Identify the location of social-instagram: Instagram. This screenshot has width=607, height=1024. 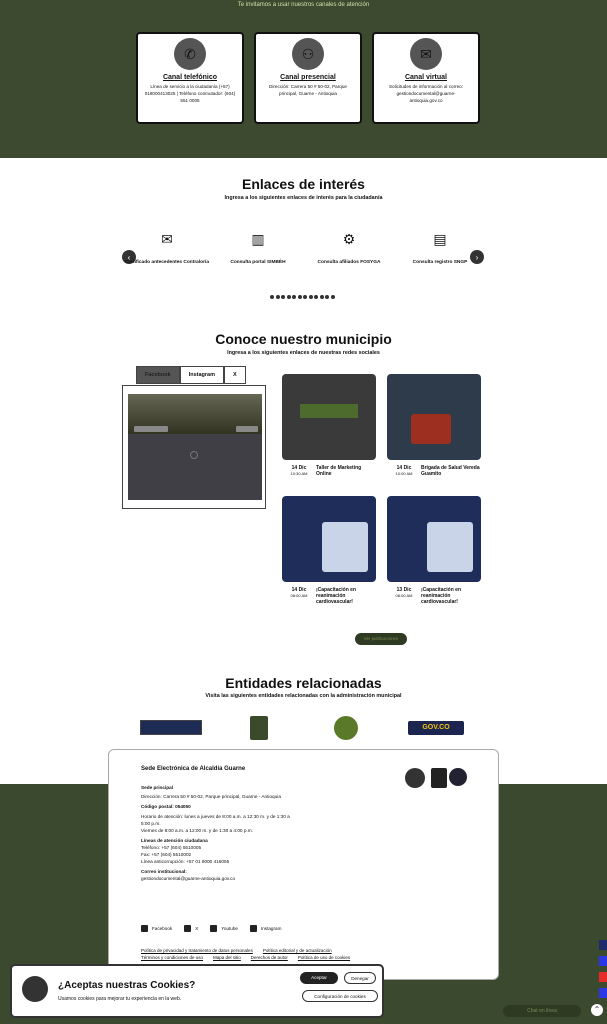
(265, 928).